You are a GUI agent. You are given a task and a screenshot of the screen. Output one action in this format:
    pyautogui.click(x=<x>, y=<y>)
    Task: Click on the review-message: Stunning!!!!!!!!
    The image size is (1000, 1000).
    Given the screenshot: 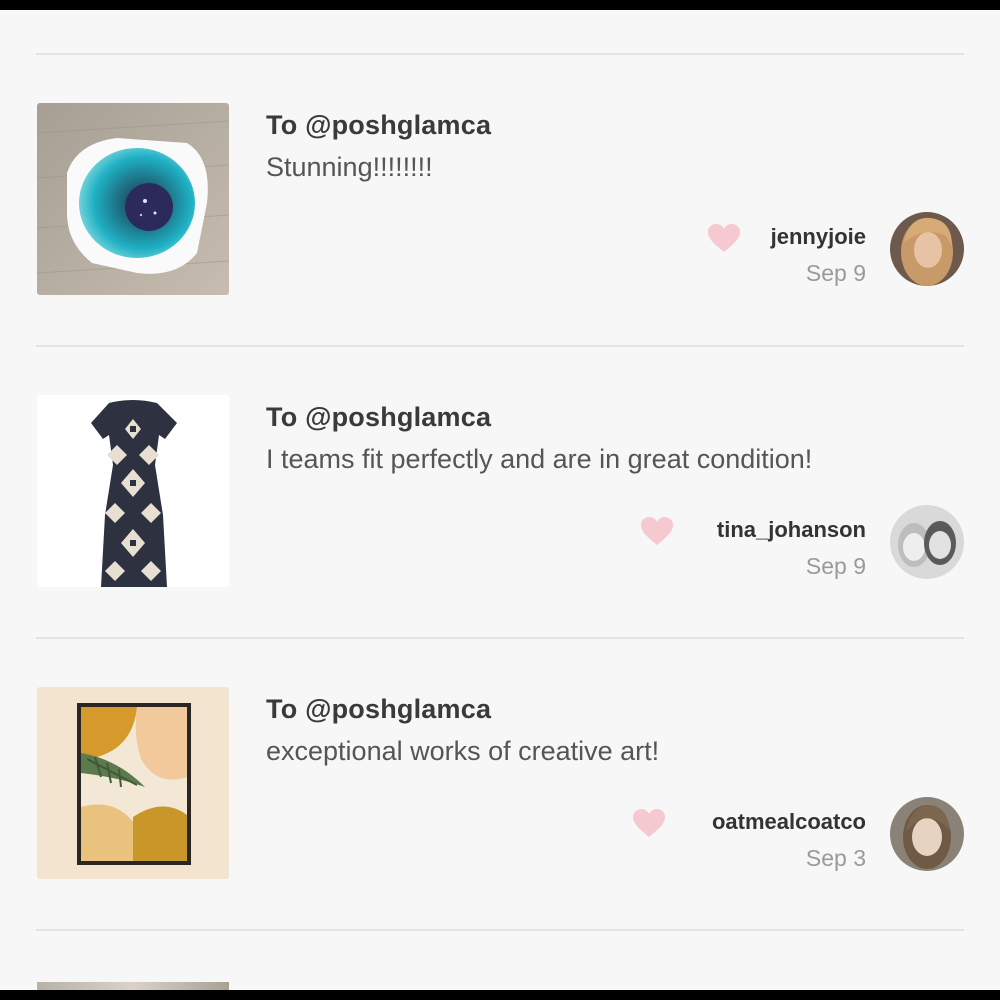 What is the action you would take?
    pyautogui.click(x=349, y=167)
    